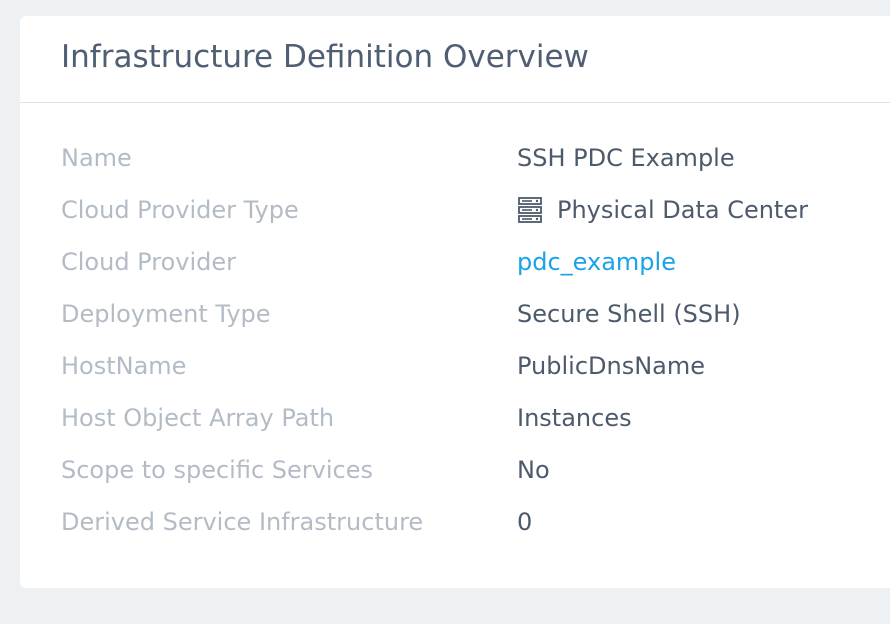 Image resolution: width=890 pixels, height=624 pixels. Describe the element at coordinates (626, 158) in the screenshot. I see `detail-value: SSH PDC Example` at that location.